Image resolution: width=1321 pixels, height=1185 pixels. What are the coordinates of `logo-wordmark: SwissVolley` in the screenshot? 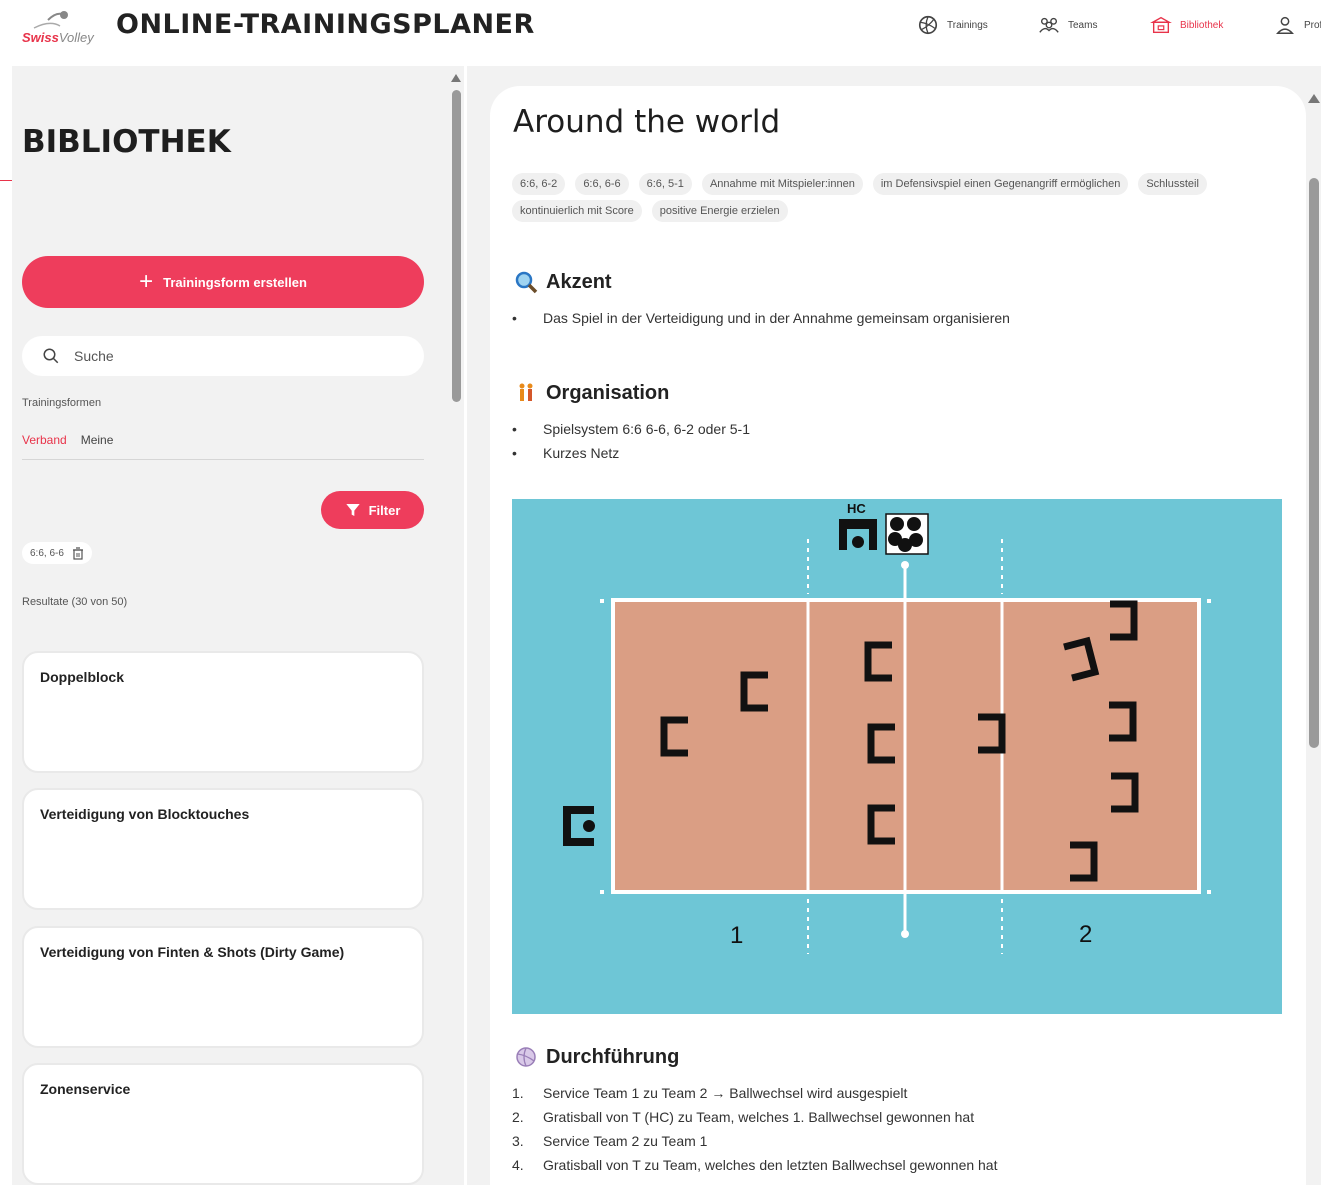 It's located at (58, 37).